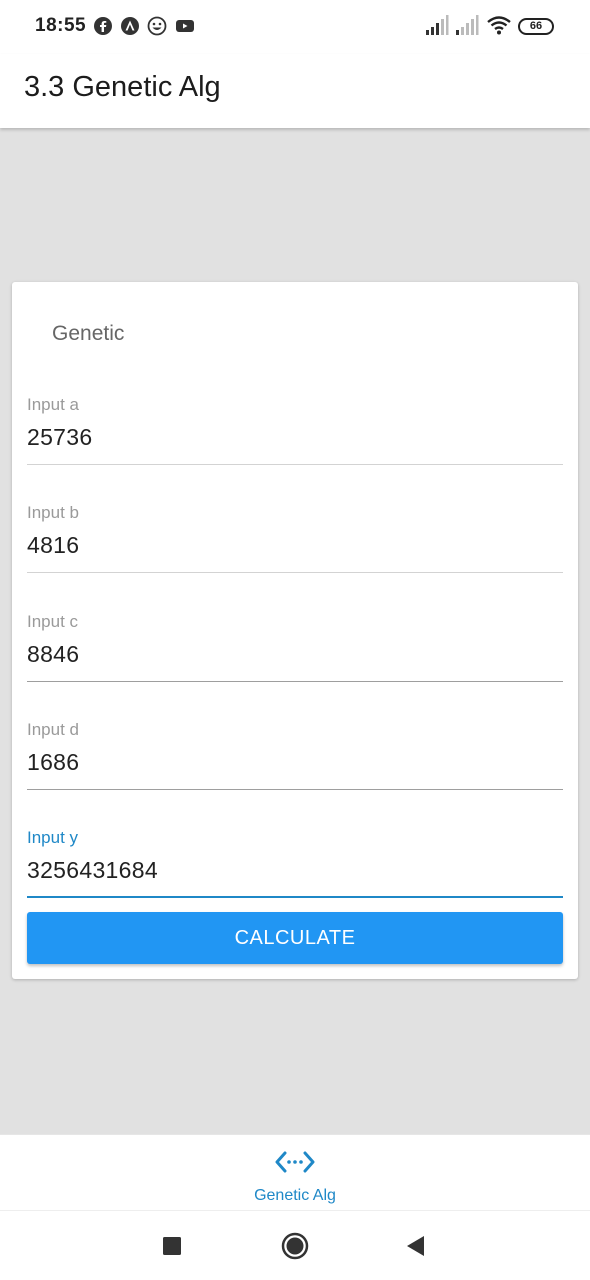 The height and width of the screenshot is (1280, 590). I want to click on input-b-value: 4816, so click(53, 545).